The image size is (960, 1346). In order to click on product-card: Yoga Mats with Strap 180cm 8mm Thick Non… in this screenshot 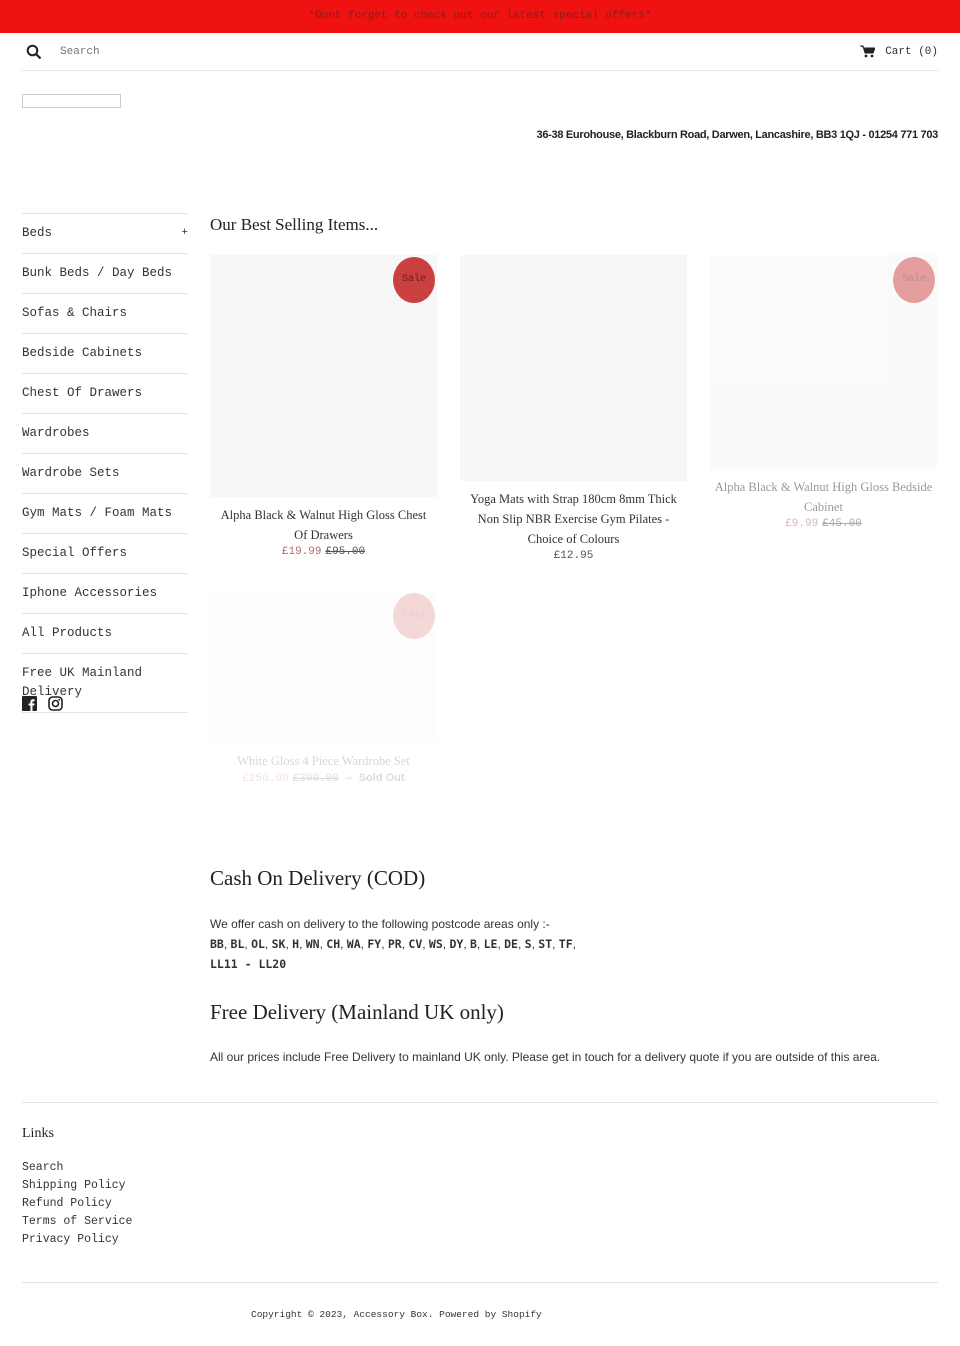, I will do `click(573, 408)`.